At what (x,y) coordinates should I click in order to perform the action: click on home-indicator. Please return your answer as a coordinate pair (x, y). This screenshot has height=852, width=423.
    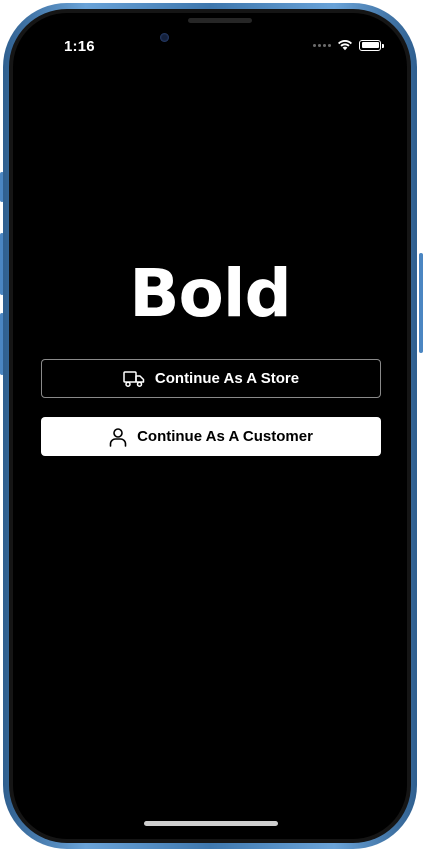
    Looking at the image, I should click on (211, 823).